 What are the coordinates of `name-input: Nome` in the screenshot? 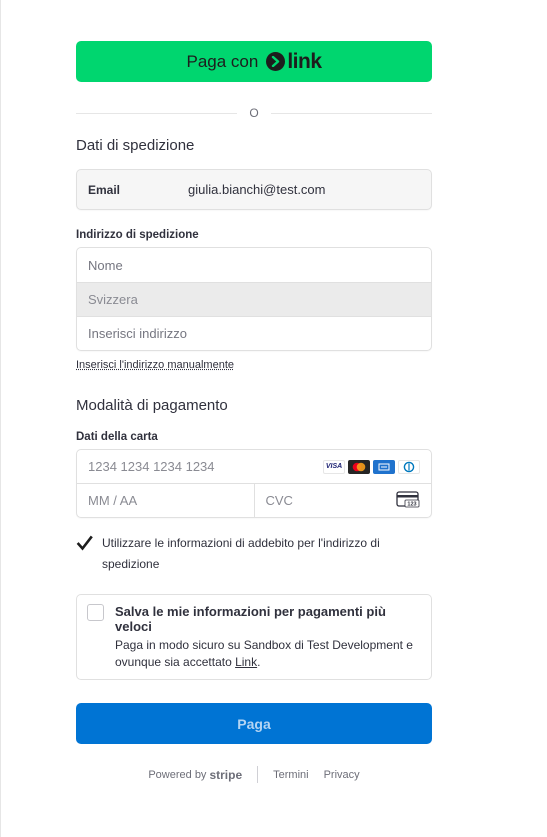 It's located at (254, 265).